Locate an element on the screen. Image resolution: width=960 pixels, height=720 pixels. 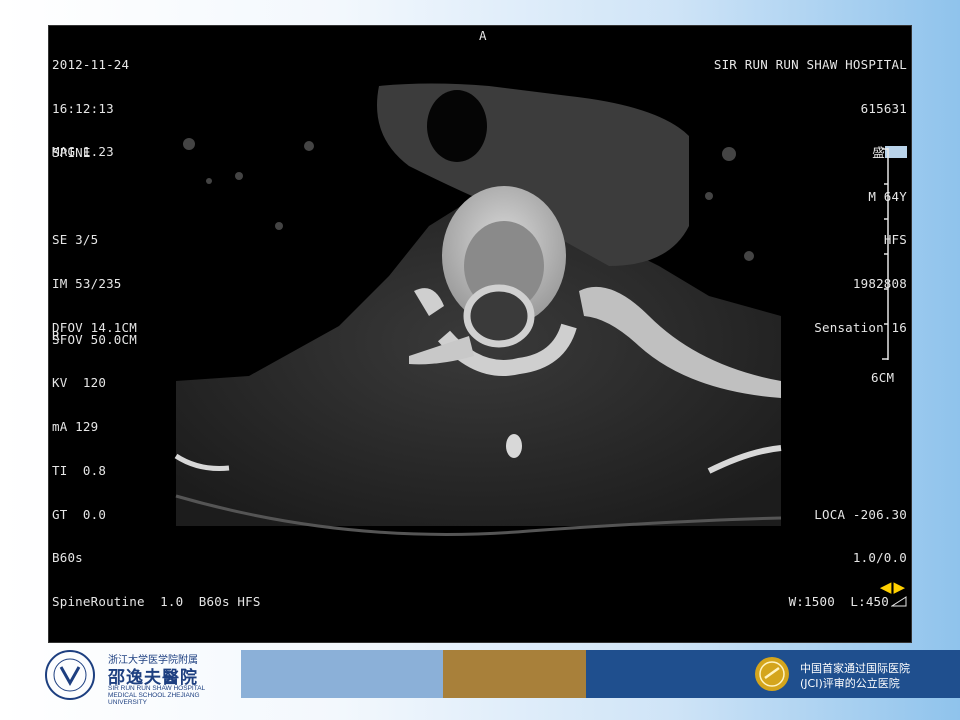
hospital-name: SIR RUN RUN SHAW HOSPITAL is located at coordinates (810, 65).